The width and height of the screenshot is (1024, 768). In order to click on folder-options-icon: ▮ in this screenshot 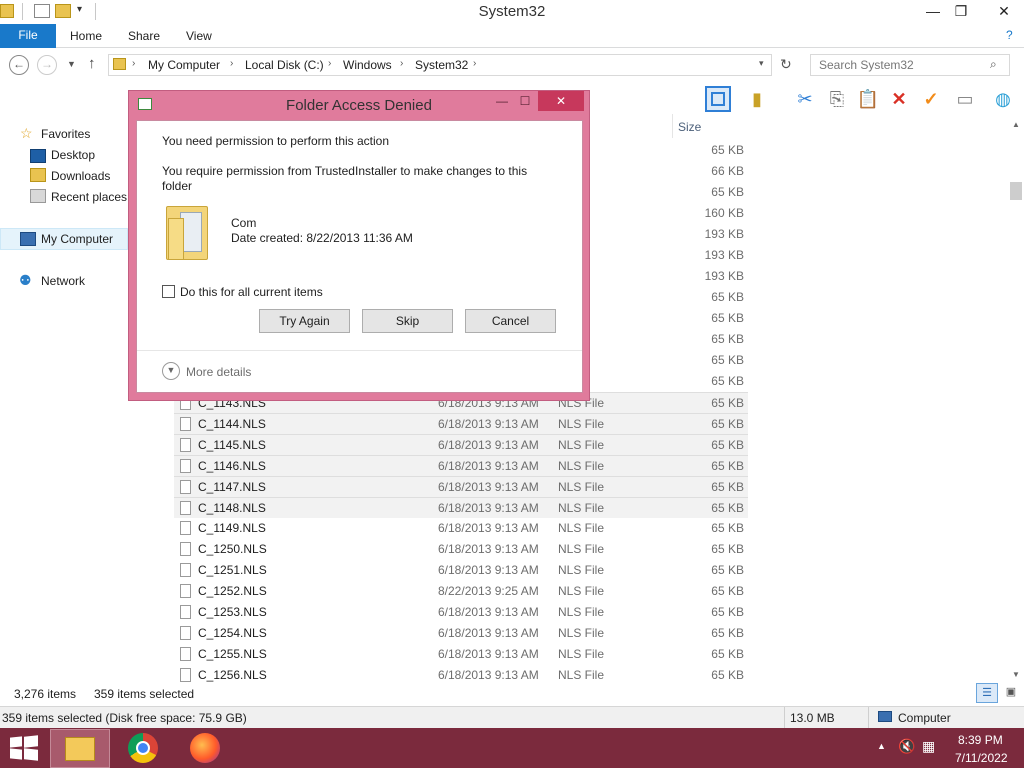, I will do `click(757, 99)`.